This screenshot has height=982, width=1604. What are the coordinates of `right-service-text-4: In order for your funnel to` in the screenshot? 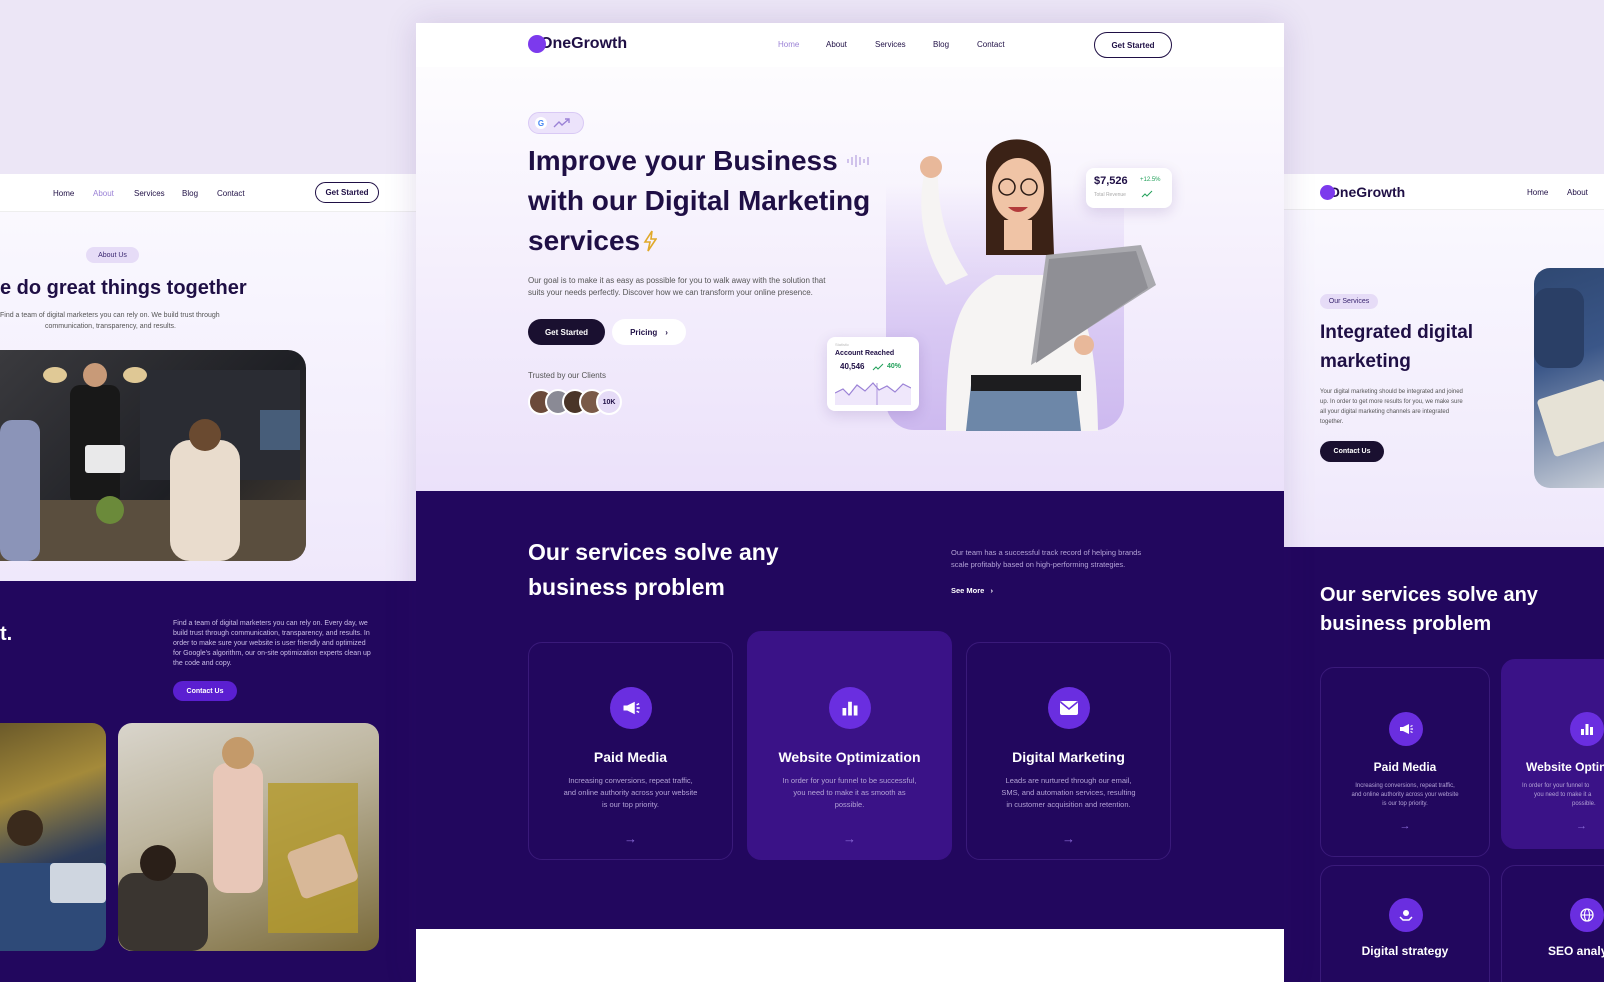 It's located at (1556, 786).